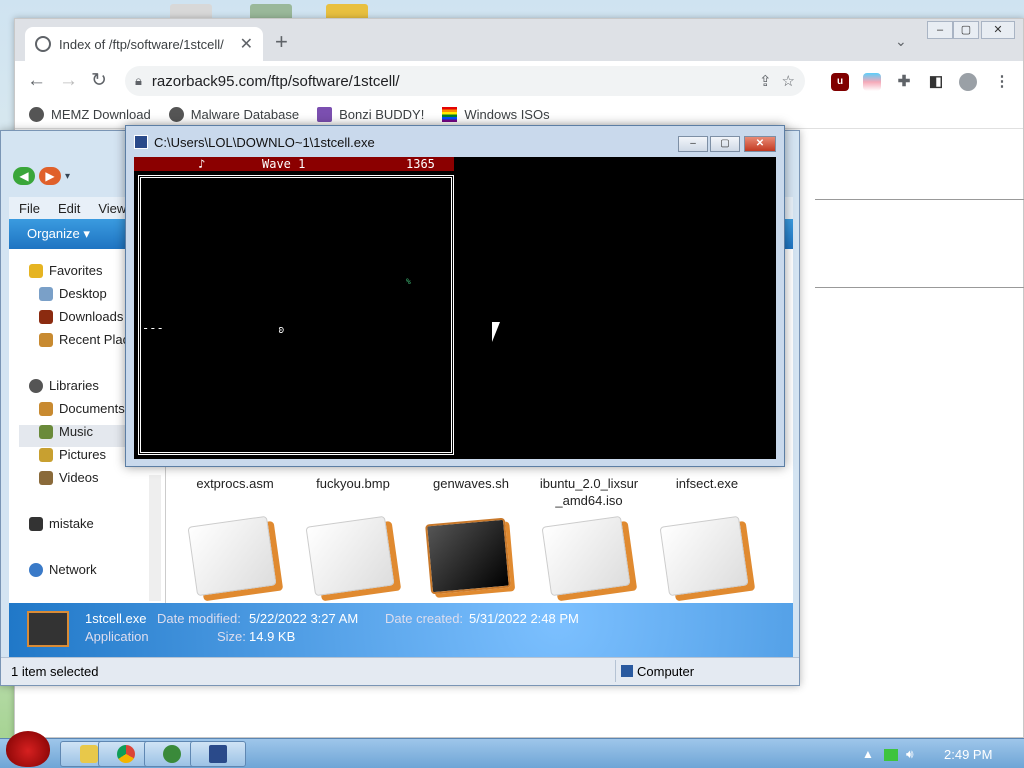  What do you see at coordinates (91, 316) in the screenshot?
I see `nav-label: Downloads` at bounding box center [91, 316].